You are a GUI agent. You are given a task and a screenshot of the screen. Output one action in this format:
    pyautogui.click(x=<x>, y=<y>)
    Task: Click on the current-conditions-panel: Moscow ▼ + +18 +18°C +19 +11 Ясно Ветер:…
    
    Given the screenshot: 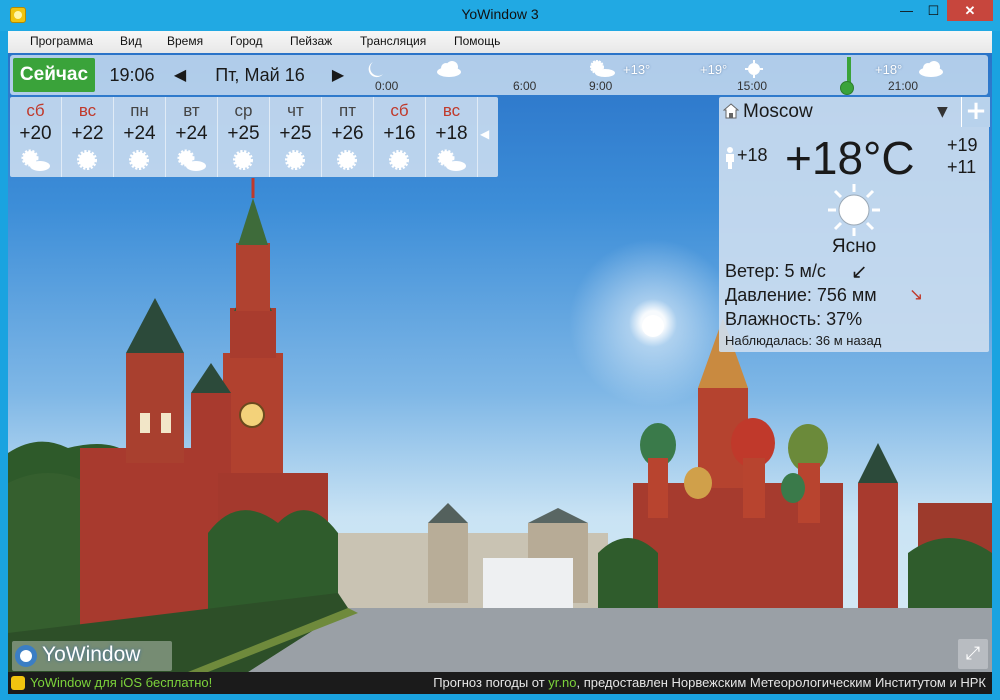 What is the action you would take?
    pyautogui.click(x=854, y=224)
    